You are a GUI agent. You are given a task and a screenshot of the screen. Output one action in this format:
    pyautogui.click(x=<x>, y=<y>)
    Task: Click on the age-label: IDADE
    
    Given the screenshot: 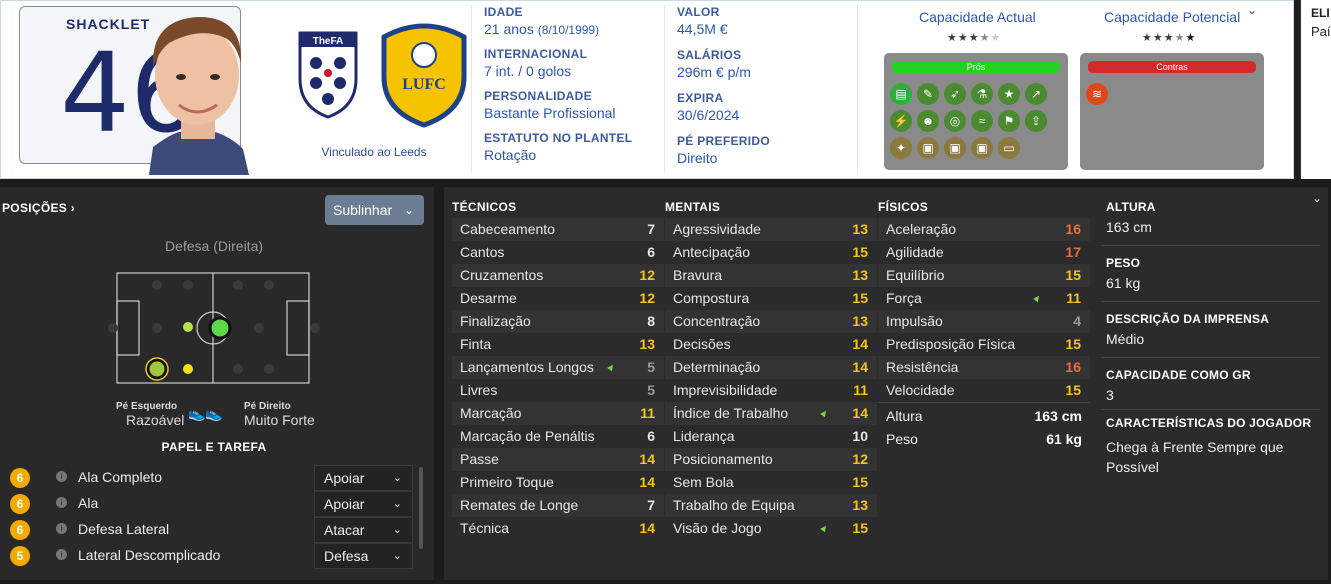 What is the action you would take?
    pyautogui.click(x=503, y=12)
    